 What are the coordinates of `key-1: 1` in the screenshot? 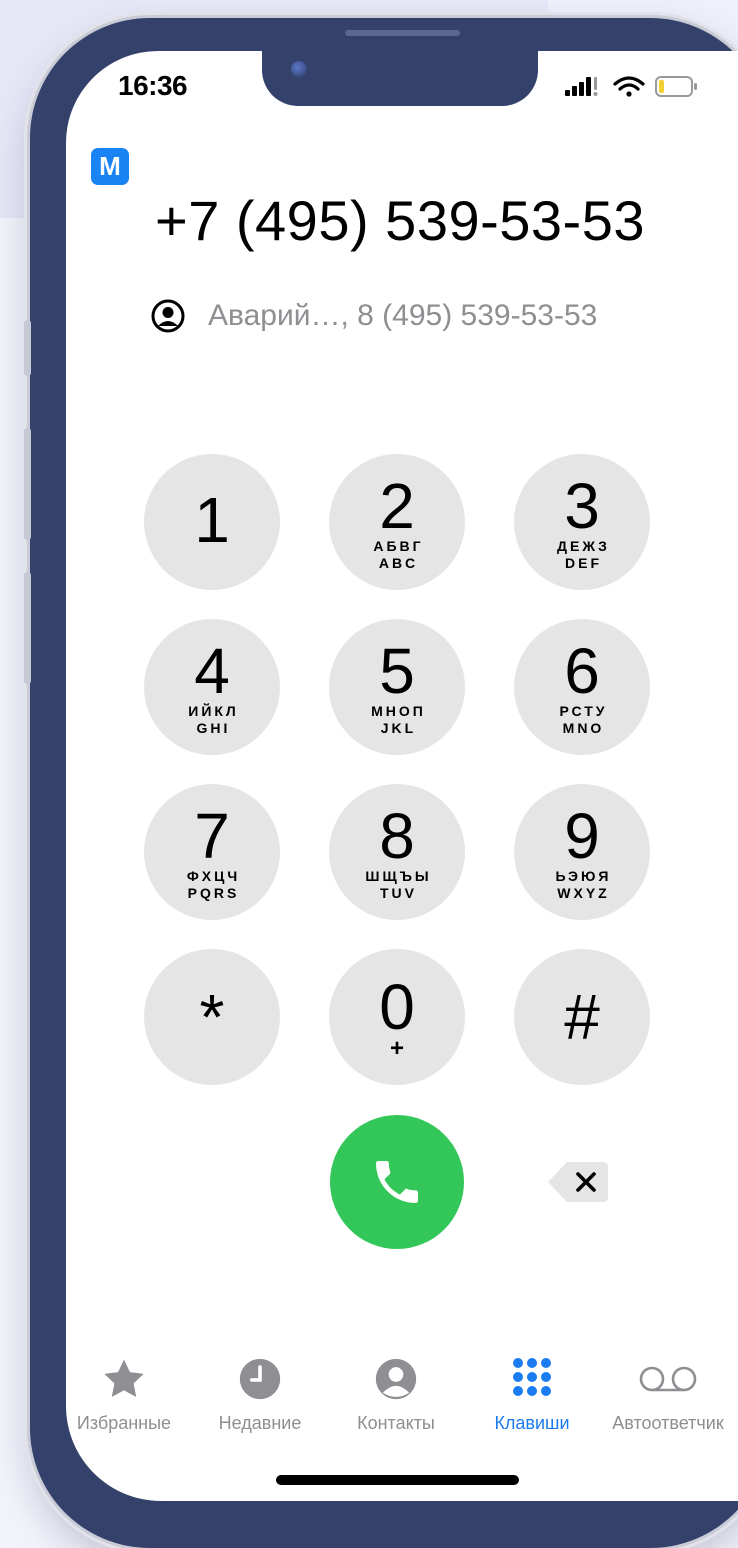 It's located at (212, 522).